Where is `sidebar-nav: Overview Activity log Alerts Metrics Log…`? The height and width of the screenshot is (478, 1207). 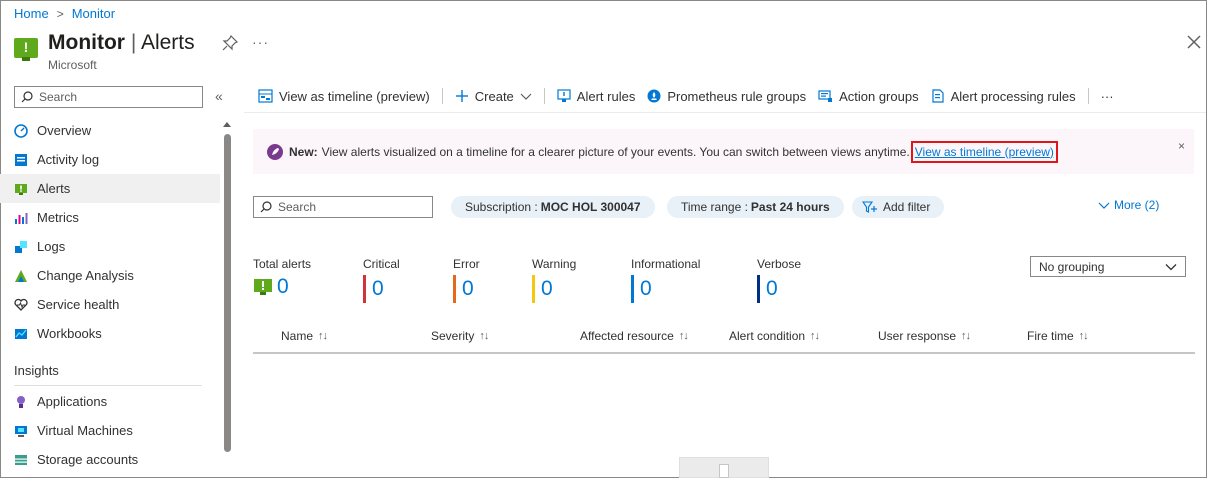 sidebar-nav: Overview Activity log Alerts Metrics Log… is located at coordinates (110, 295).